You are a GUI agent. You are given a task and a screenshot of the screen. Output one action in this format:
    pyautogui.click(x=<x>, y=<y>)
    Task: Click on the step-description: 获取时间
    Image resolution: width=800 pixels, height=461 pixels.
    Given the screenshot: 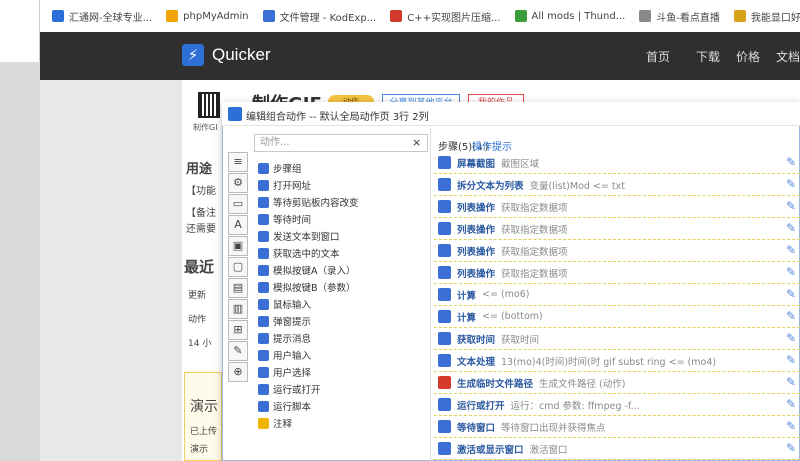 What is the action you would take?
    pyautogui.click(x=520, y=340)
    